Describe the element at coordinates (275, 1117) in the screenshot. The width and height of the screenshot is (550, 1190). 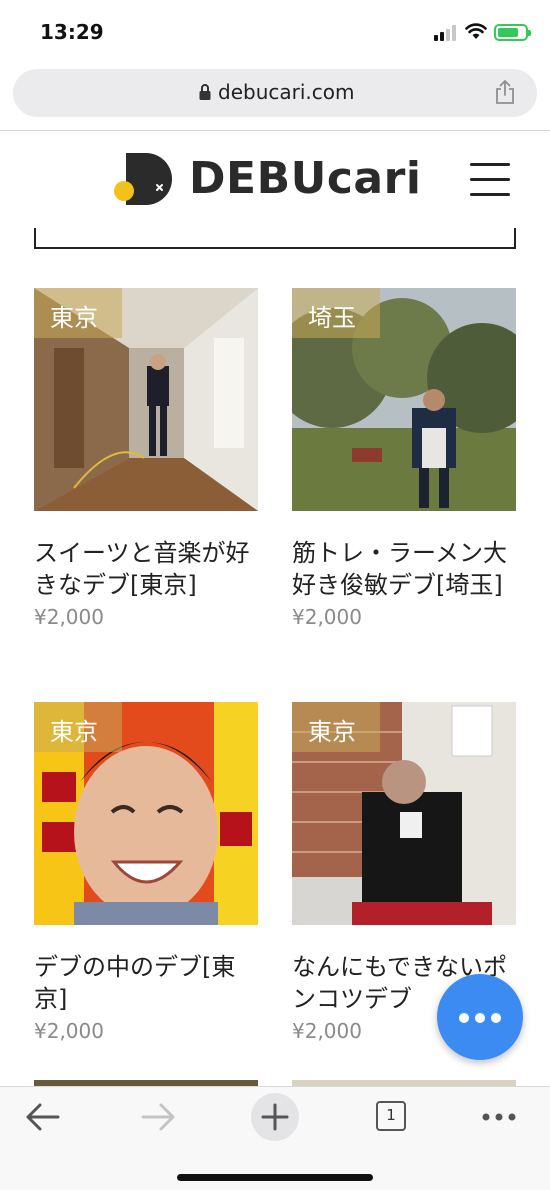
I see `new-tab-icon` at that location.